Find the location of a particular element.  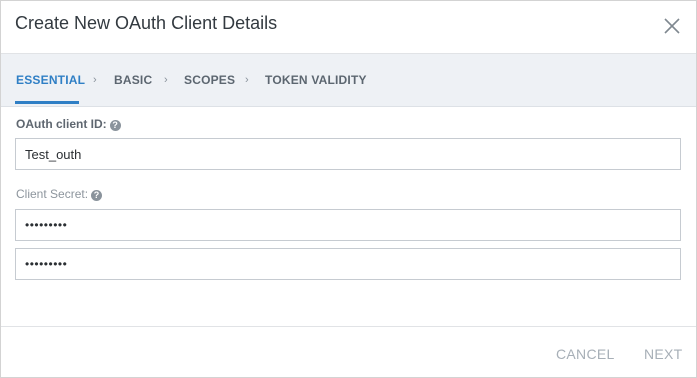

close-icon is located at coordinates (672, 26).